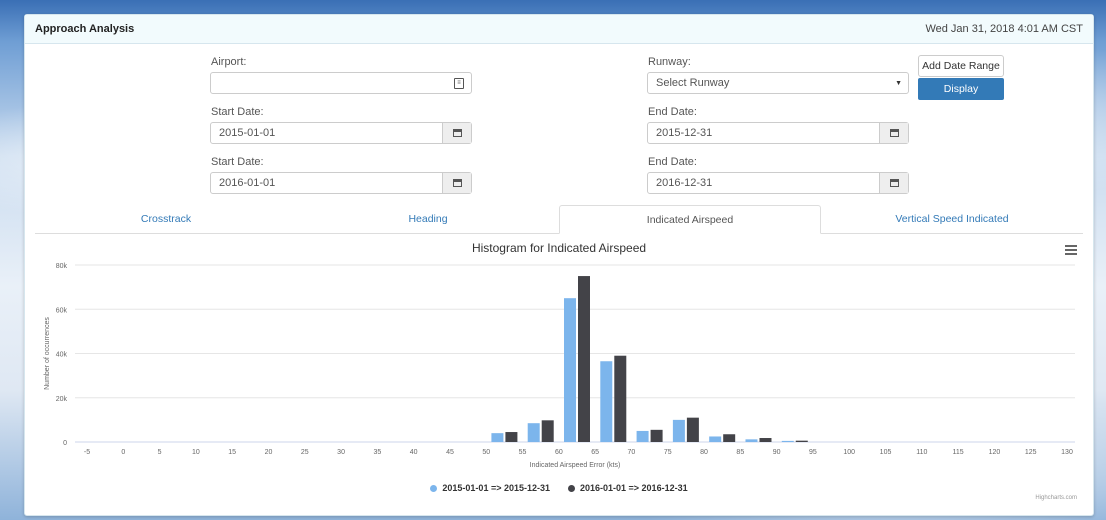  What do you see at coordinates (958, 452) in the screenshot?
I see `x-tick-label: 115` at bounding box center [958, 452].